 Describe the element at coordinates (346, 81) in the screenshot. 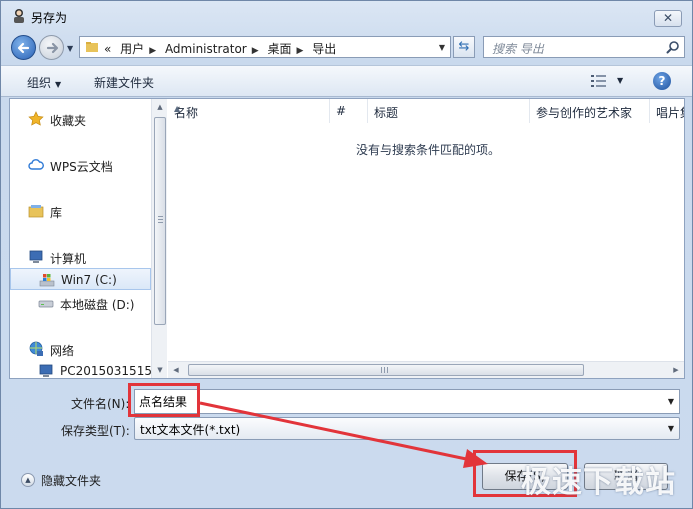

I see `command-bar: 组织 ▼ 新建文件夹 ▼ ?` at that location.